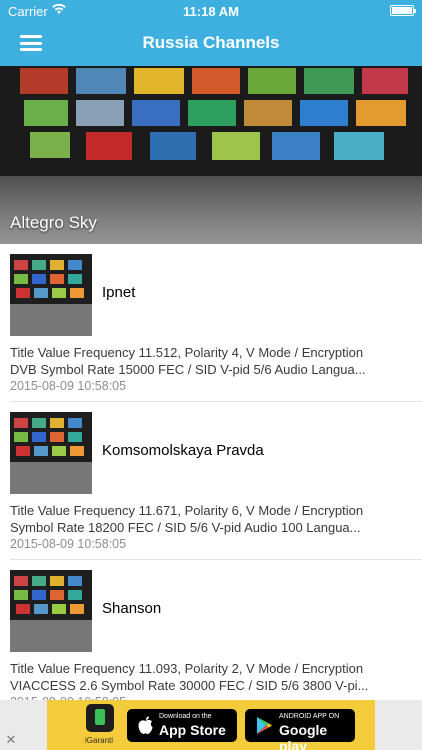 This screenshot has width=422, height=750. Describe the element at coordinates (119, 292) in the screenshot. I see `channel-name: Ipnet` at that location.